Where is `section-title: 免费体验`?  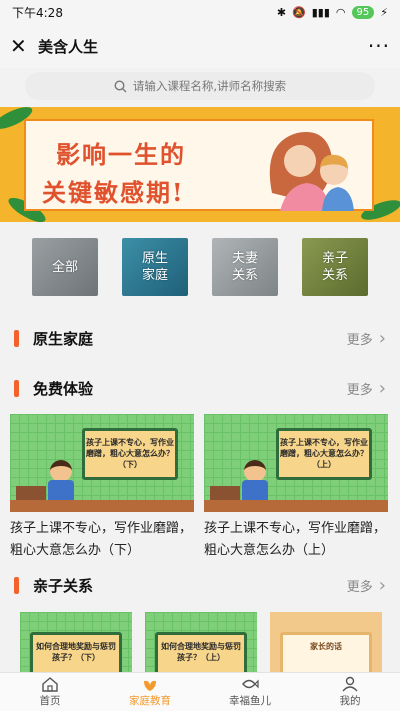 section-title: 免费体验 is located at coordinates (63, 388).